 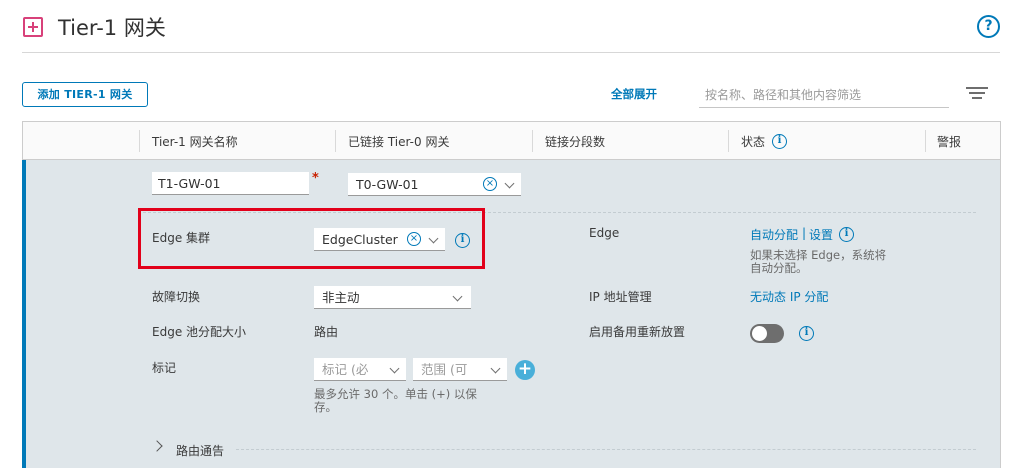 I want to click on tags-label: 标记, so click(x=164, y=368).